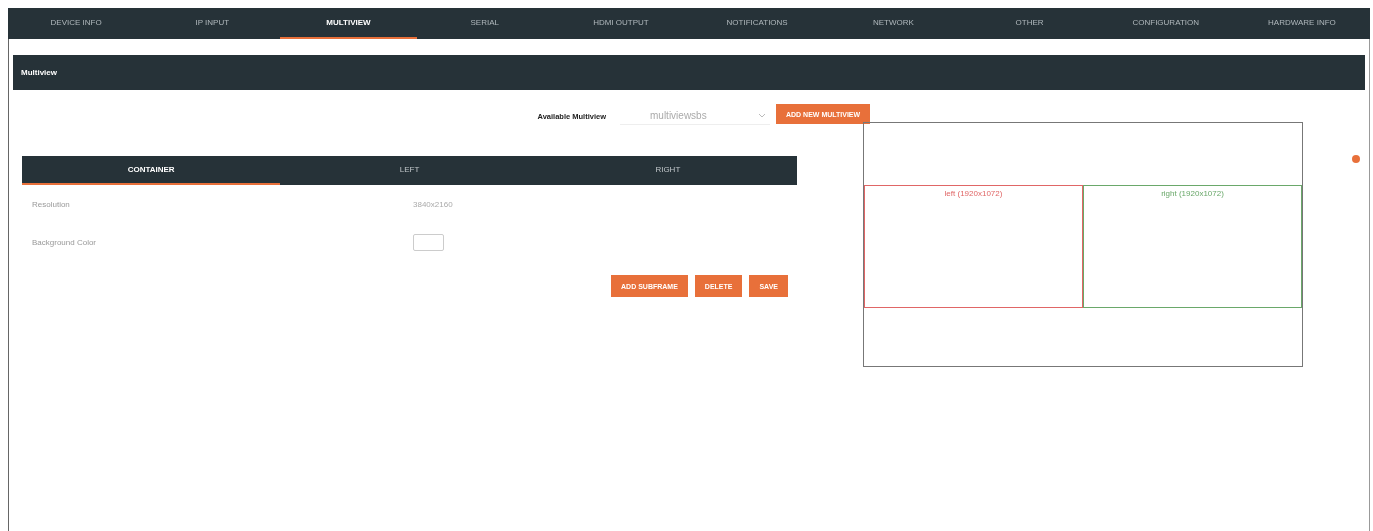 The image size is (1373, 531). What do you see at coordinates (667, 170) in the screenshot?
I see `sub-tab: RIGHT` at bounding box center [667, 170].